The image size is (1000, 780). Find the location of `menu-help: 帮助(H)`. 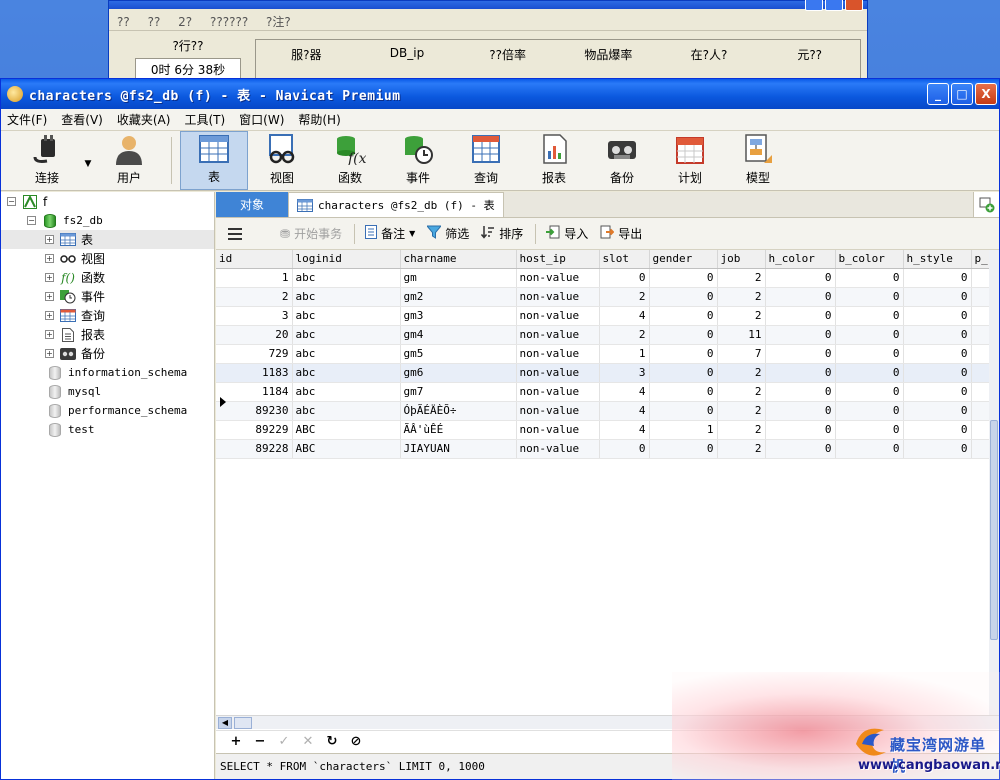

menu-help: 帮助(H) is located at coordinates (319, 119).